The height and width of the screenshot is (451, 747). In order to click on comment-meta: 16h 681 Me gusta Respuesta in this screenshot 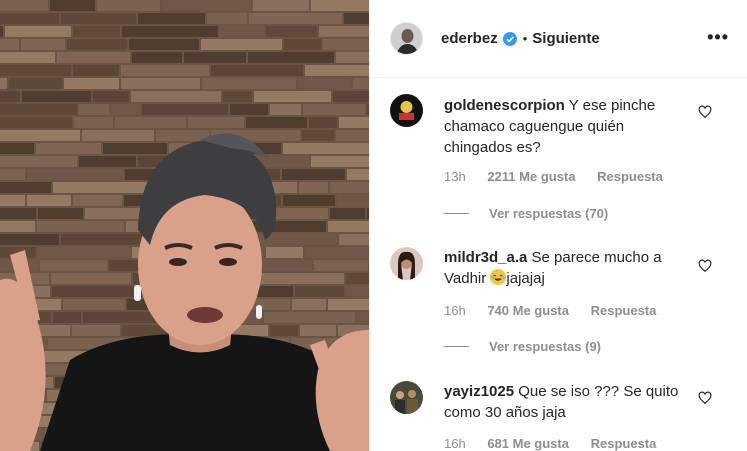, I will do `click(559, 443)`.